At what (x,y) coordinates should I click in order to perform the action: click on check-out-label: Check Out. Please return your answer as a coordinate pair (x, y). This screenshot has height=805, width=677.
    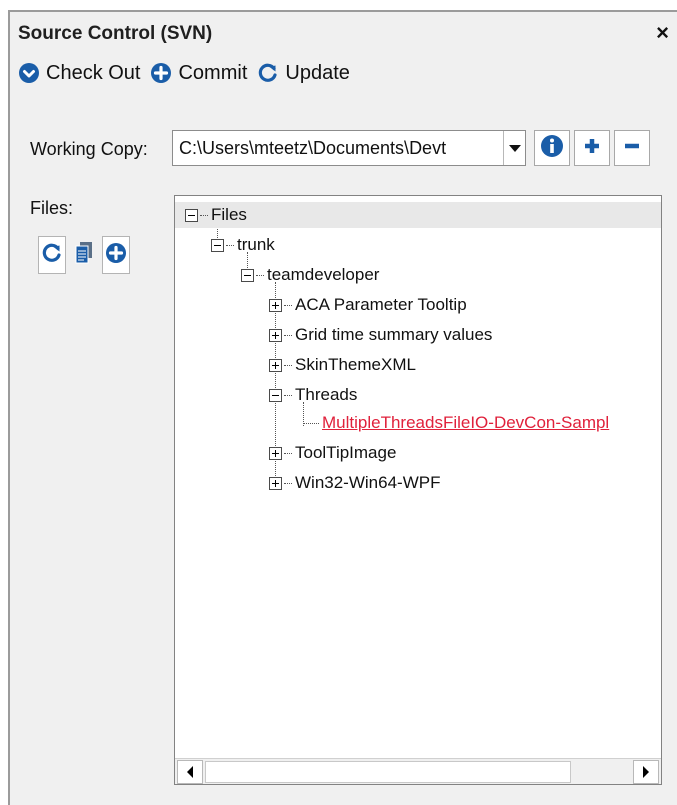
    Looking at the image, I should click on (93, 72).